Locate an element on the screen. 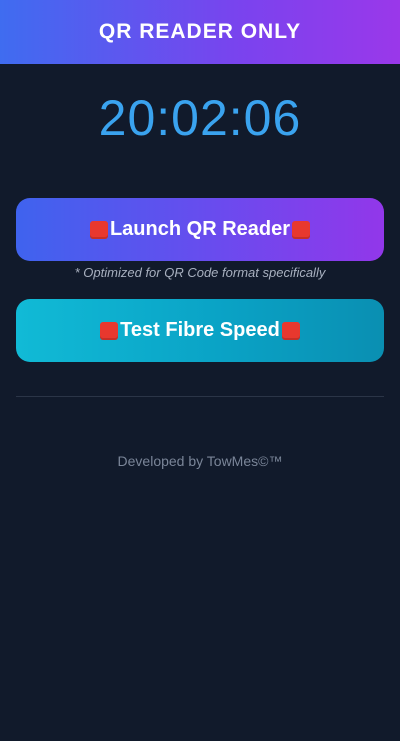  app-header: QR READER ONLY is located at coordinates (200, 32).